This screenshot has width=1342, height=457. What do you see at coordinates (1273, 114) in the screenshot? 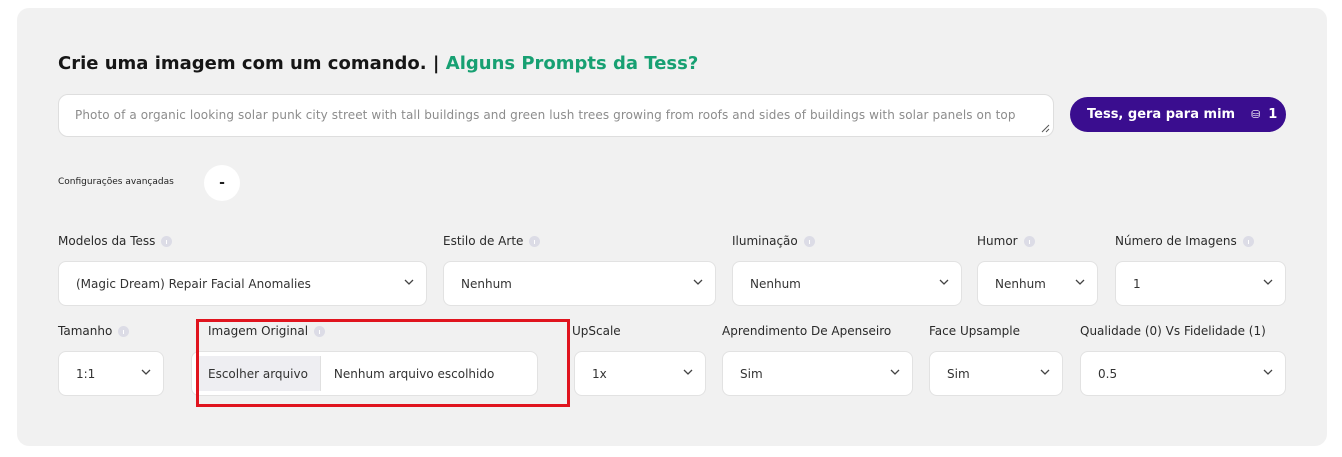
I see `credit-count: 1` at bounding box center [1273, 114].